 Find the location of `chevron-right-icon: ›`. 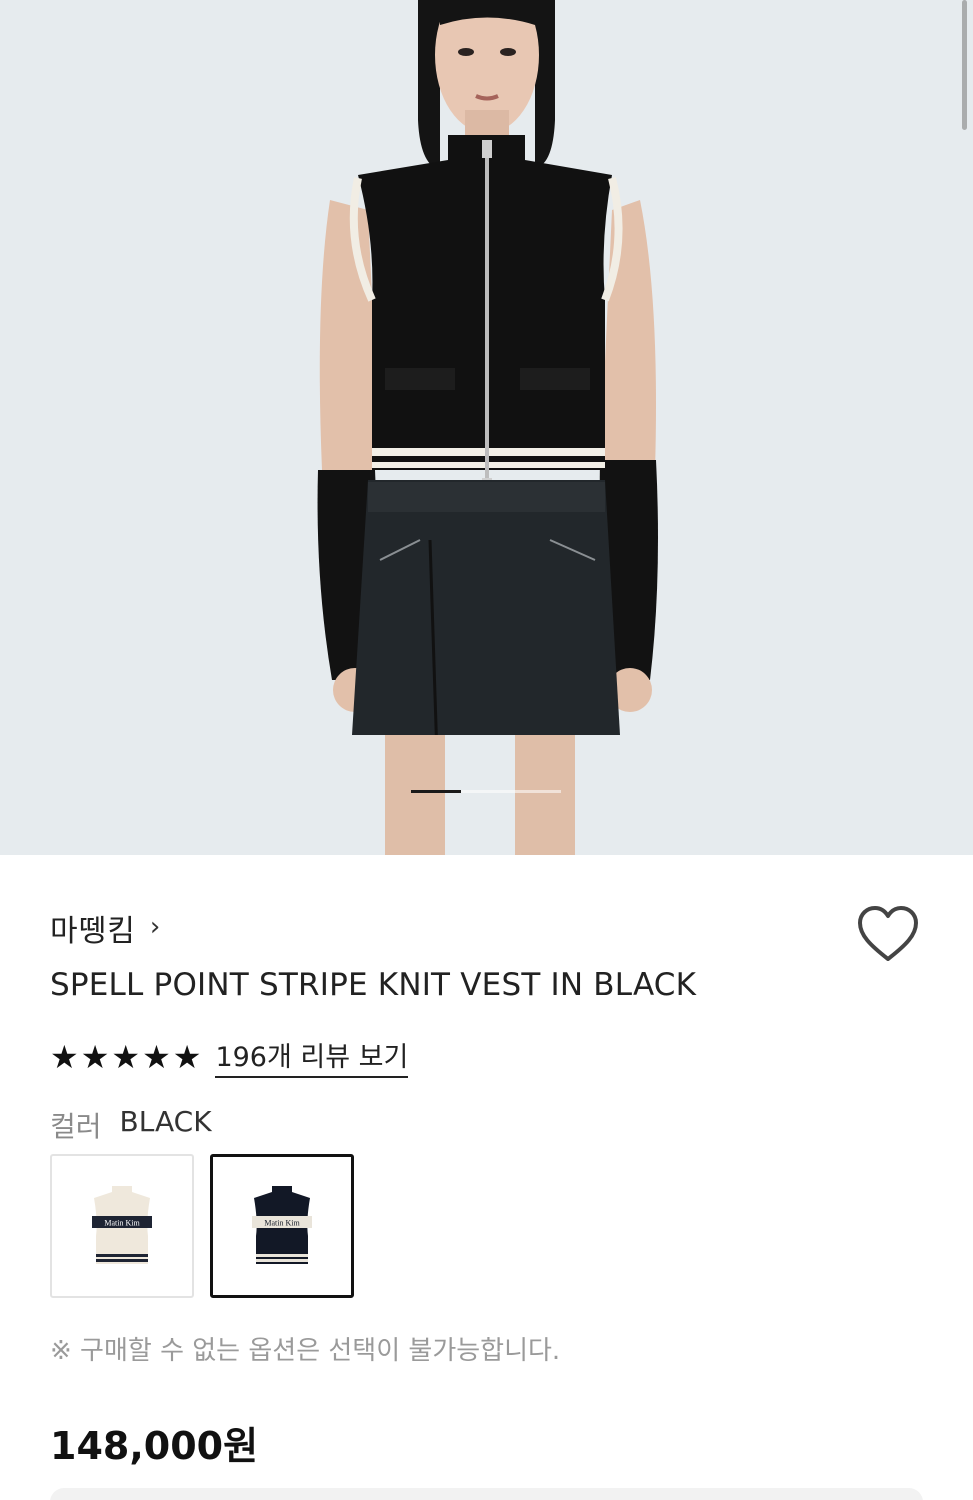

chevron-right-icon: › is located at coordinates (155, 927).